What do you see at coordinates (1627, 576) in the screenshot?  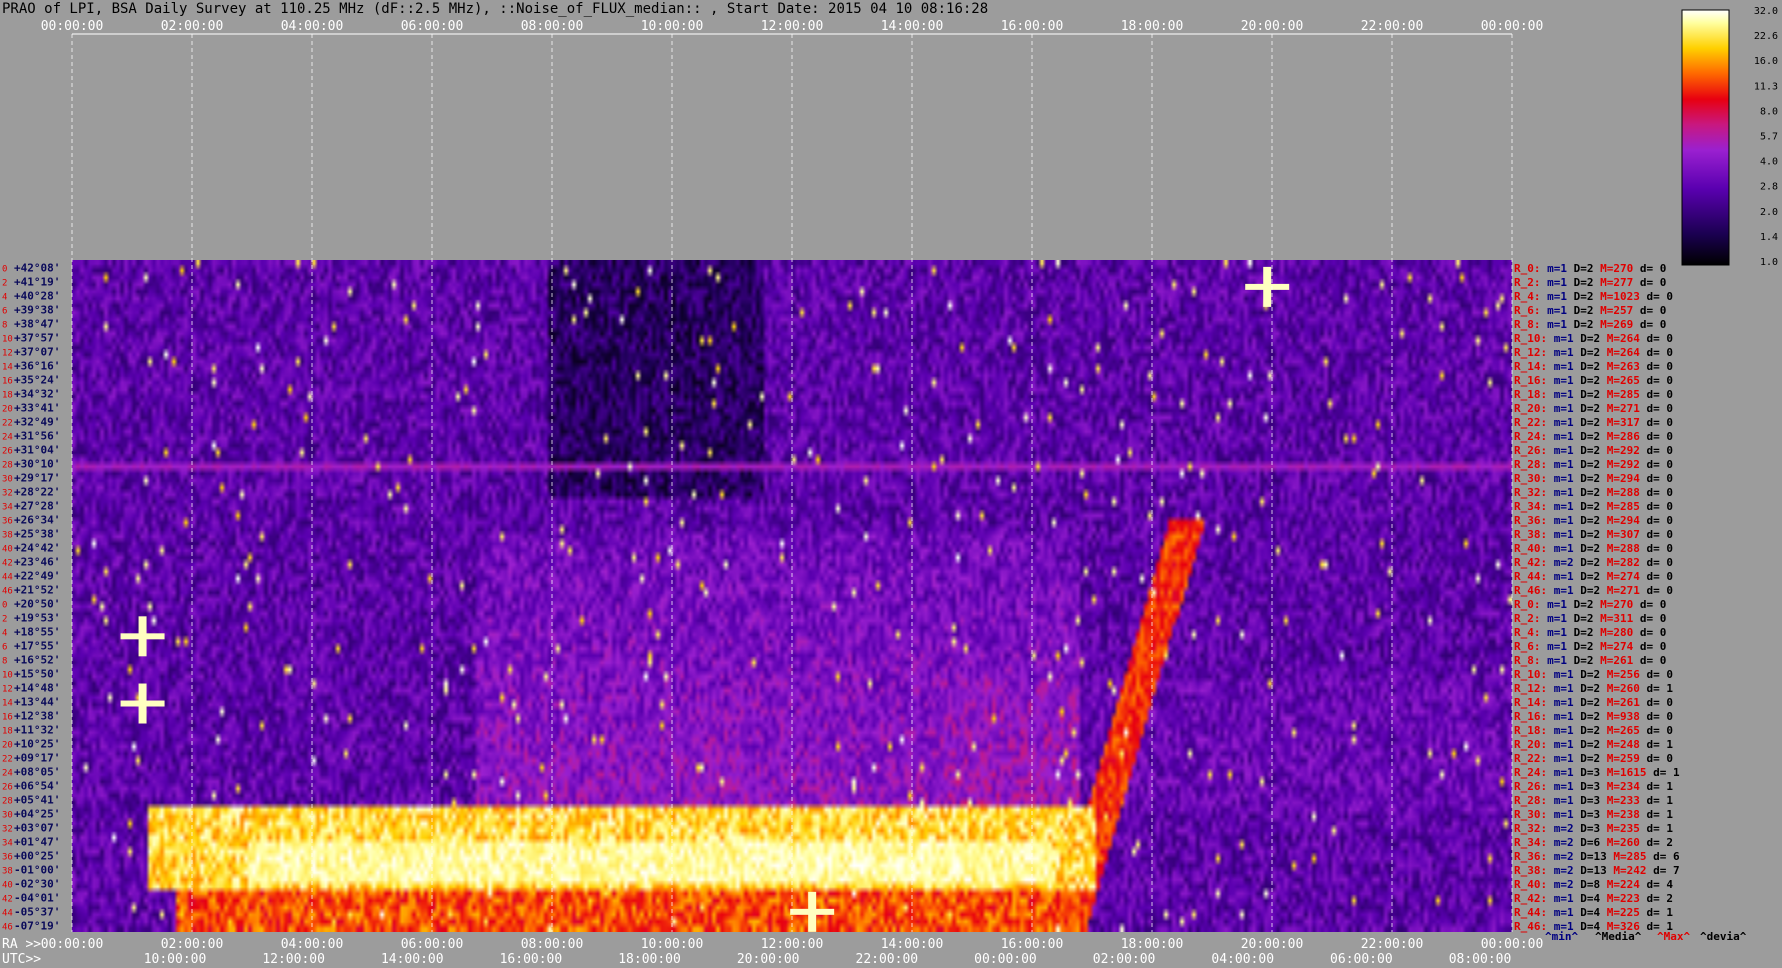 I see `row-stat-part: M=274` at bounding box center [1627, 576].